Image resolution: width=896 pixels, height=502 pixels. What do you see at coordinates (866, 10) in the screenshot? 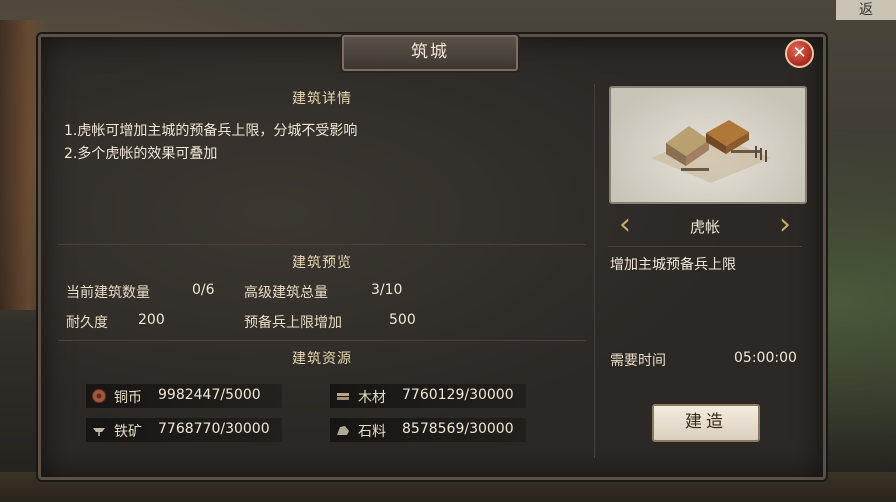
I see `return-button-hint: 返` at bounding box center [866, 10].